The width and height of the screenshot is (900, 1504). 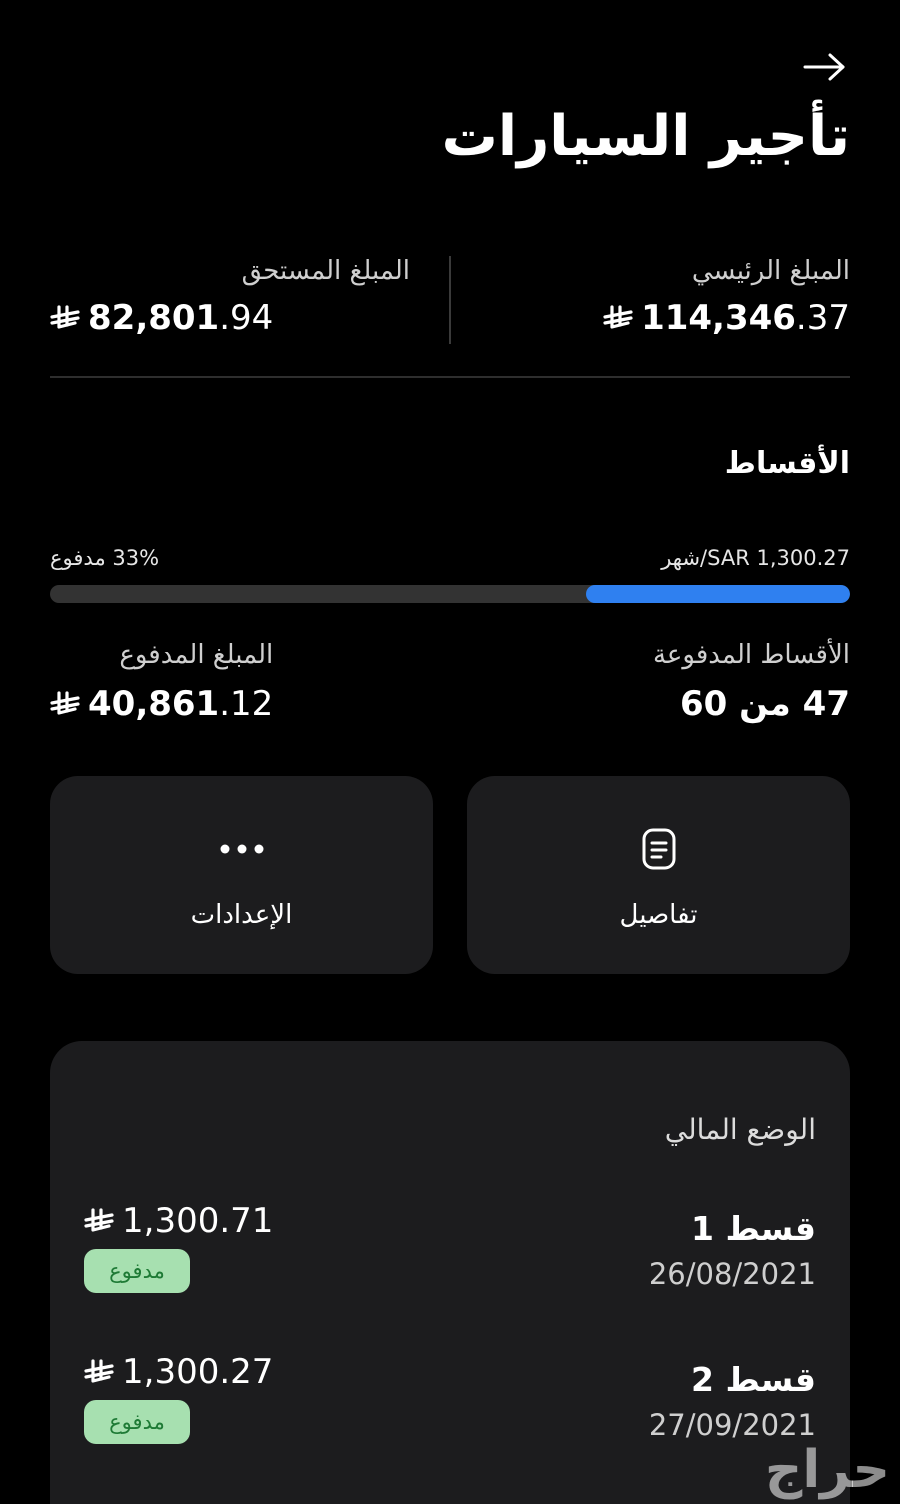 I want to click on progress-bar-fill, so click(x=718, y=594).